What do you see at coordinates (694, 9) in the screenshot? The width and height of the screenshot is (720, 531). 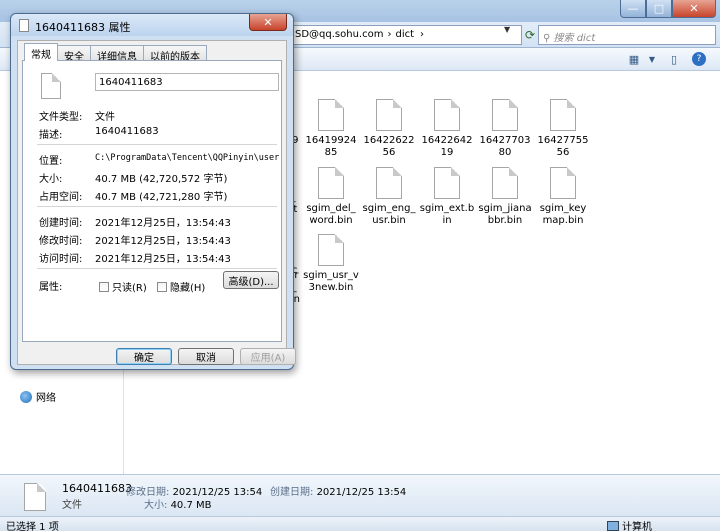 I see `close-button: ✕` at bounding box center [694, 9].